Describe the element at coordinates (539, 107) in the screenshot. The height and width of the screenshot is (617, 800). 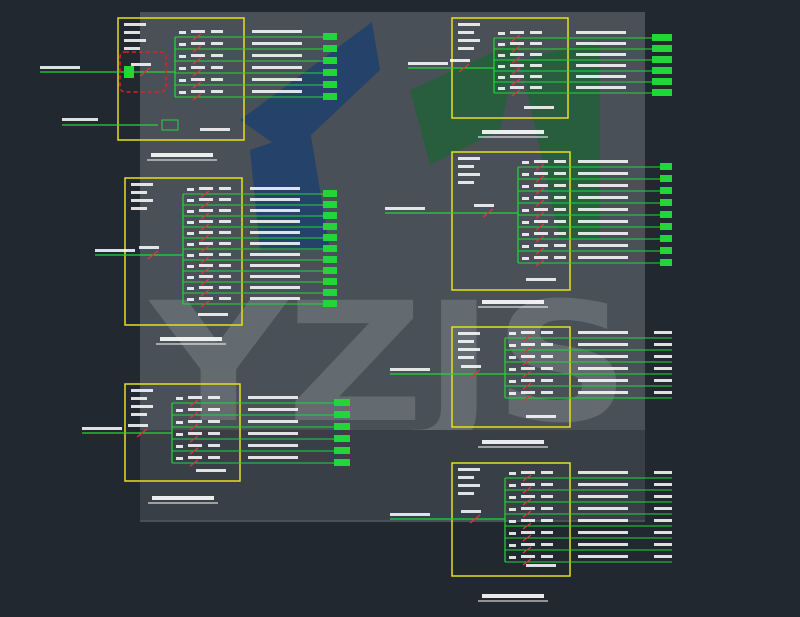
I see `panel-footer-text` at that location.